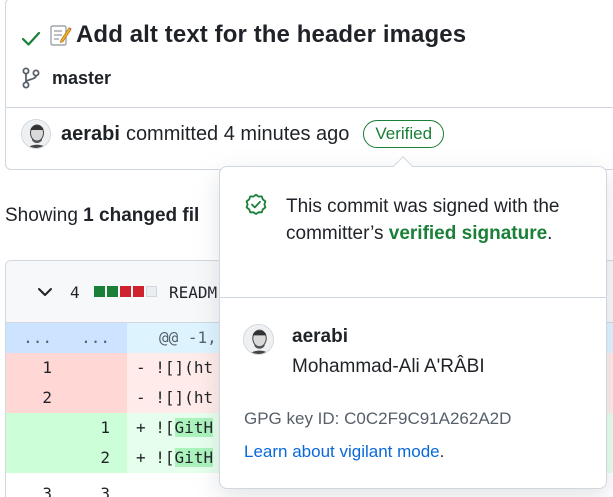 The width and height of the screenshot is (613, 497). What do you see at coordinates (320, 337) in the screenshot?
I see `signer-login: aerabi` at bounding box center [320, 337].